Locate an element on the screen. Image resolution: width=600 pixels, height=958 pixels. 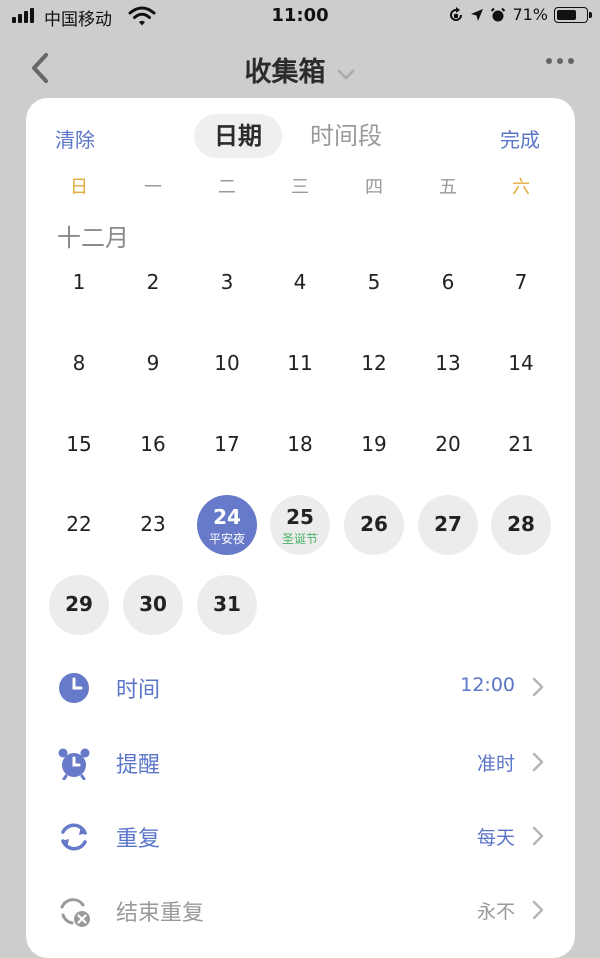
option-row: 结束重复 永不 is located at coordinates (300, 910).